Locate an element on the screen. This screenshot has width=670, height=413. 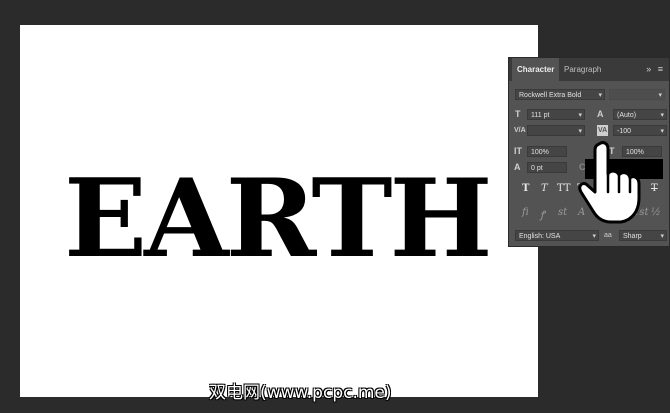
panel-tab-bar: Character Paragraph » ≡ is located at coordinates (589, 69).